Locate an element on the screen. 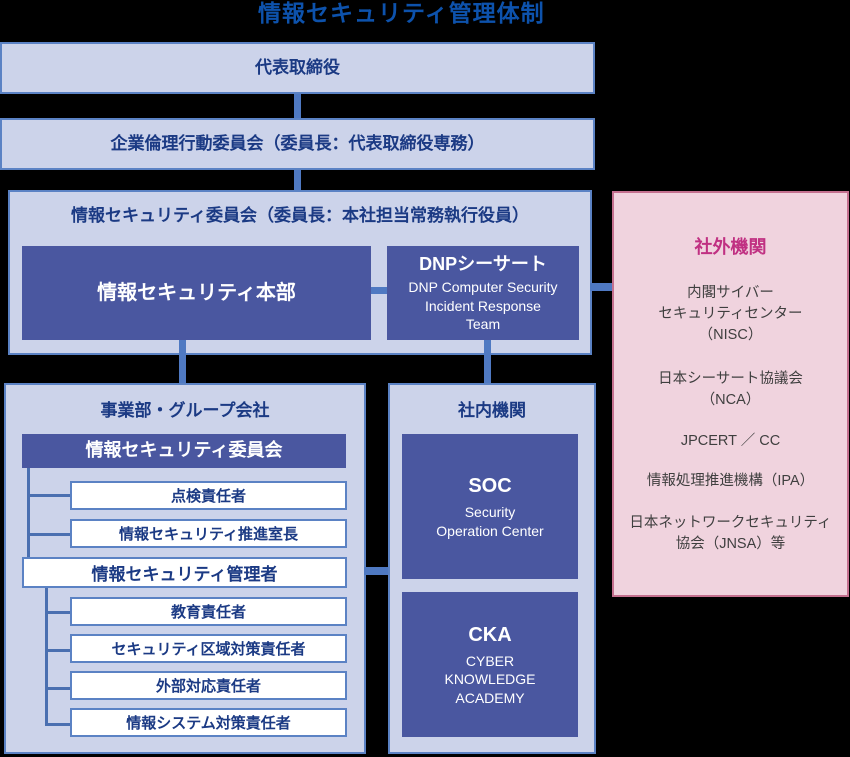 The width and height of the screenshot is (850, 757). box-security-zone-manager: セキュリティ区域対策責任者 is located at coordinates (208, 648).